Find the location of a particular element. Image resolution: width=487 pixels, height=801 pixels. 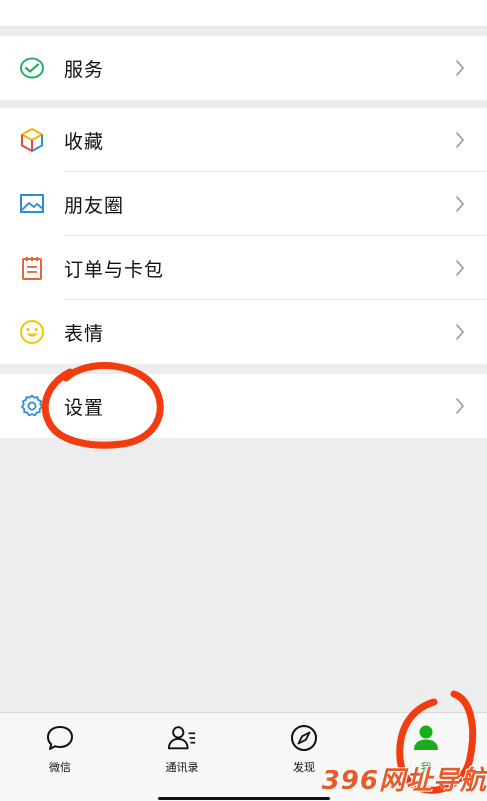

tab-label: 发现 is located at coordinates (304, 767).